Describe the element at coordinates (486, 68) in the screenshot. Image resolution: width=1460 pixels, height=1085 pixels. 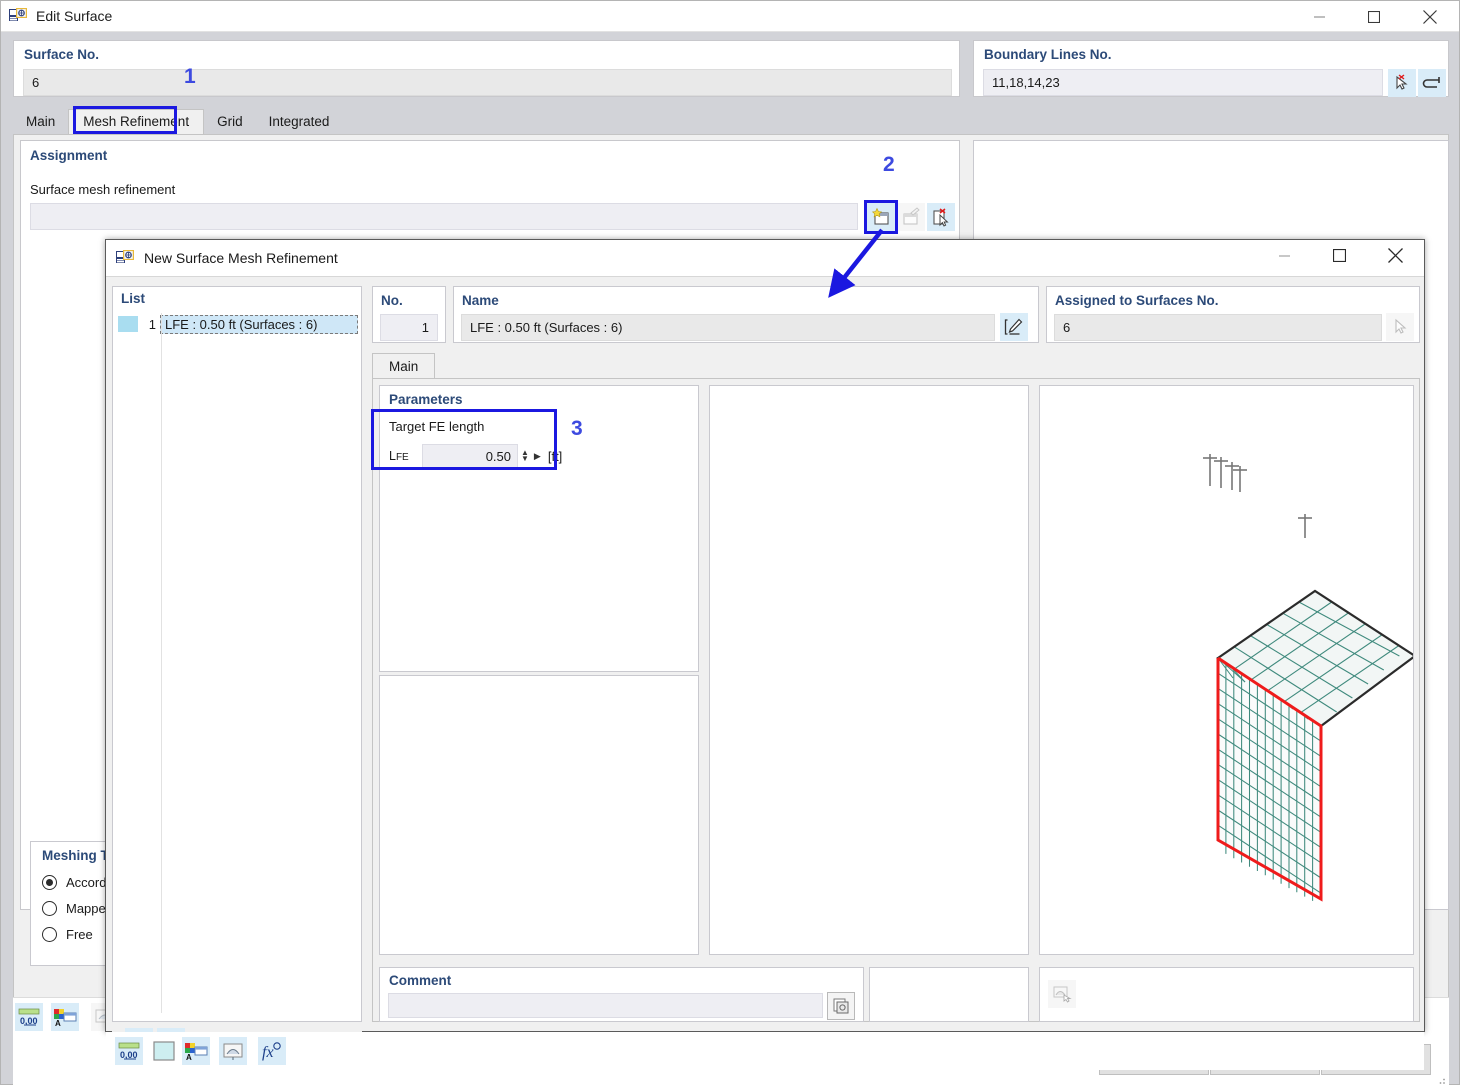
I see `surface-no-group: Surface No. 6` at that location.